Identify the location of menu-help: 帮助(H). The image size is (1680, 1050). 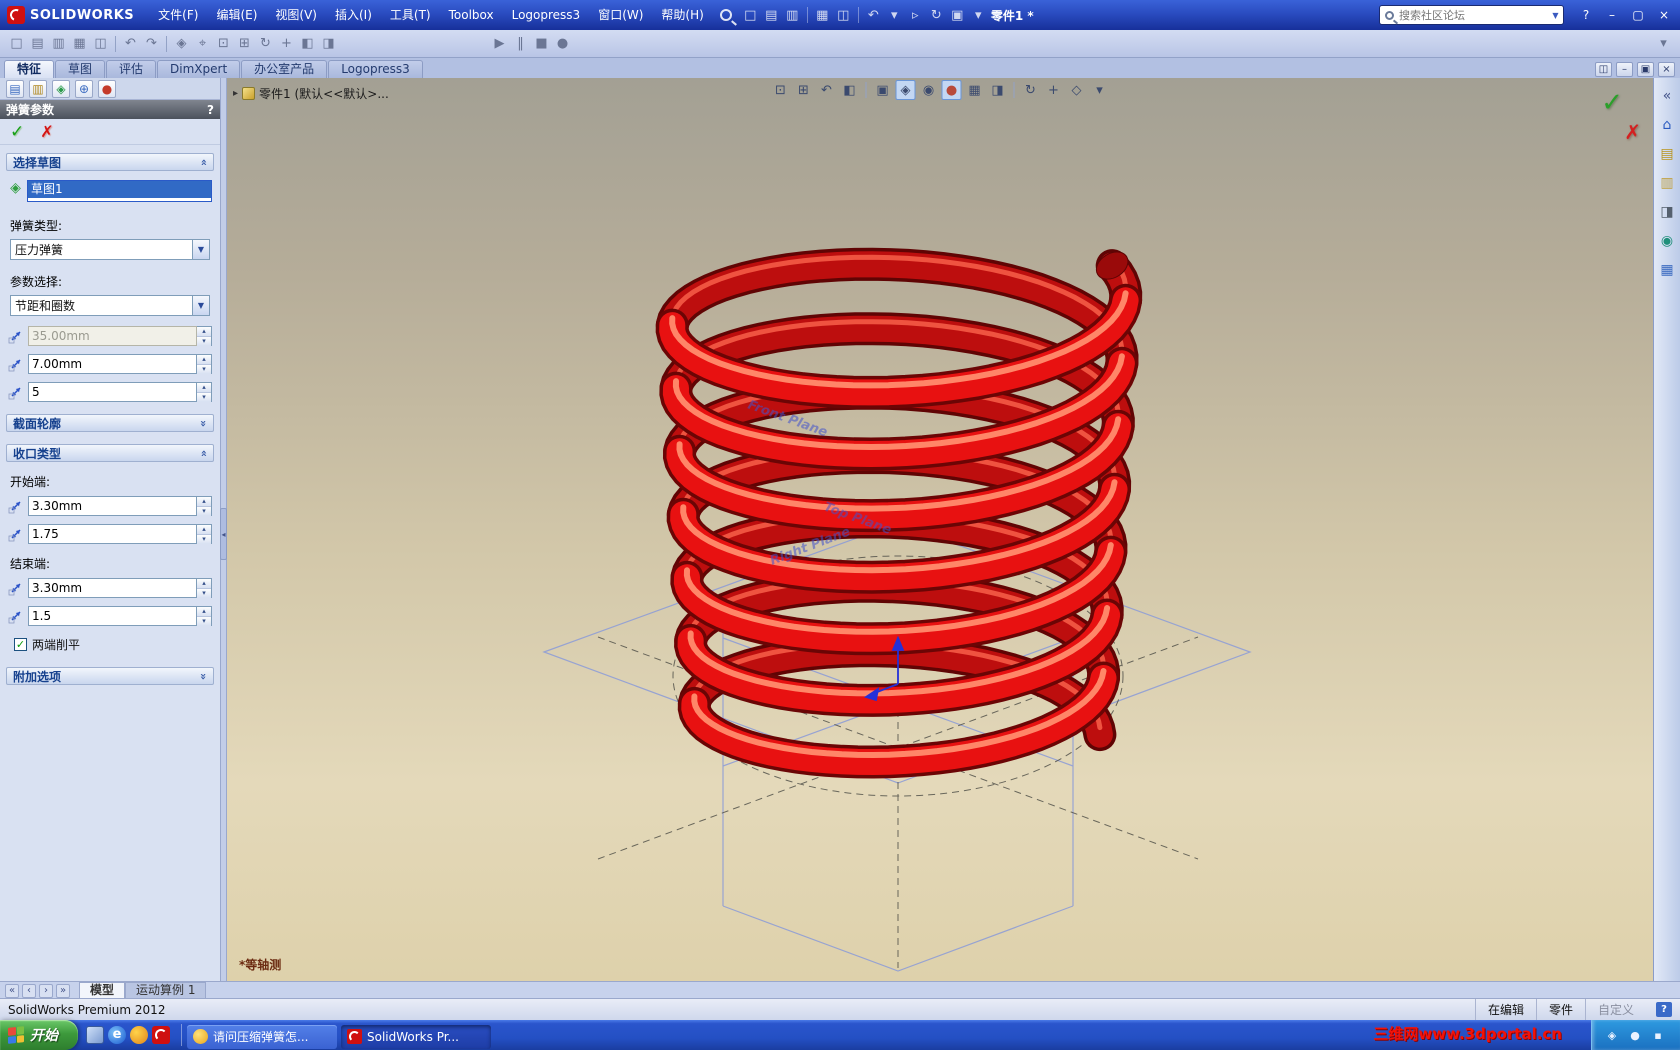
(682, 15).